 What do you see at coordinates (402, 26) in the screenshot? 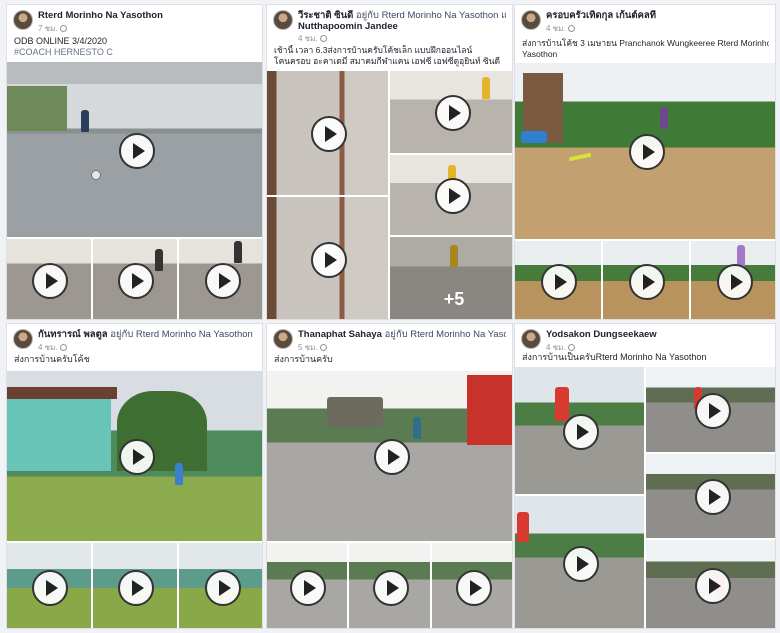
I see `post-author-line-2: Nutthapoomin Jandee` at bounding box center [402, 26].